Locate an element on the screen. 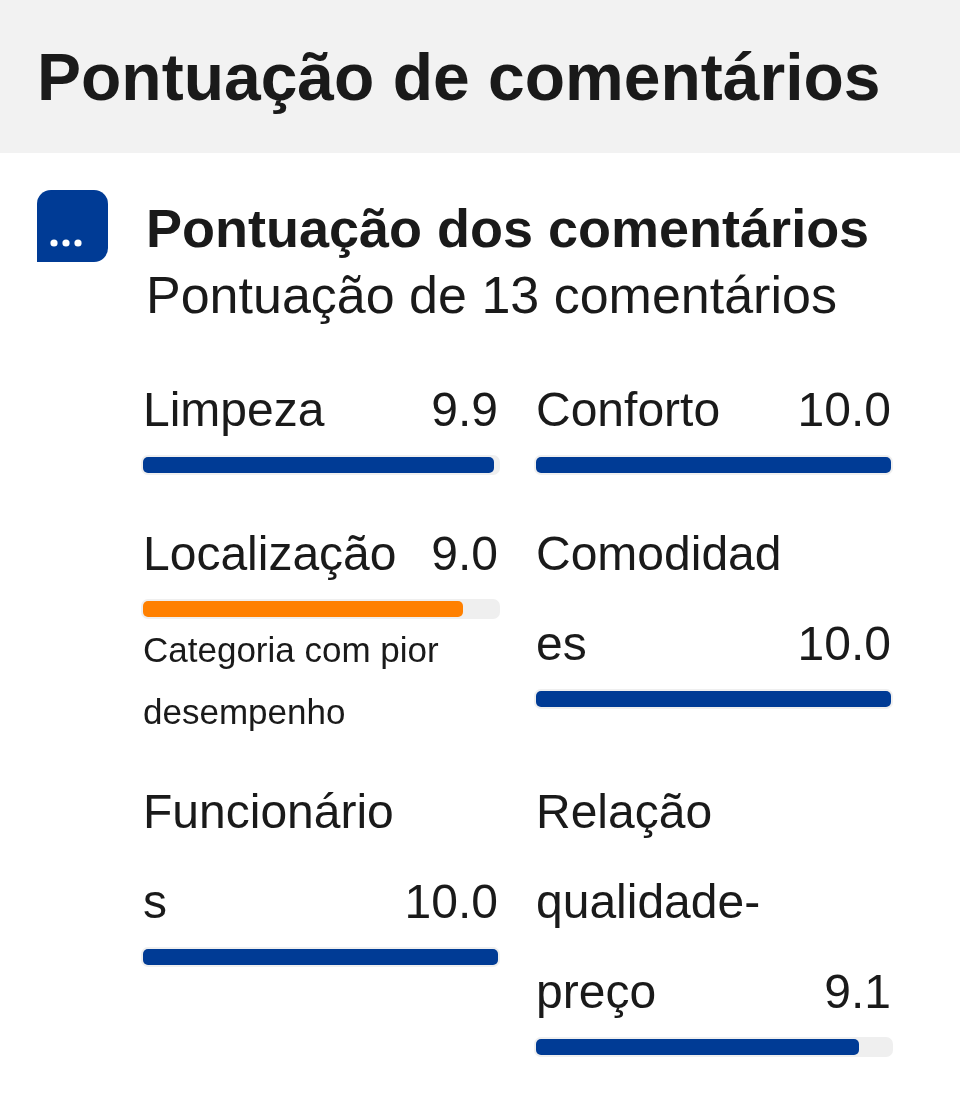  category-label: Comodidades is located at coordinates (659, 599).